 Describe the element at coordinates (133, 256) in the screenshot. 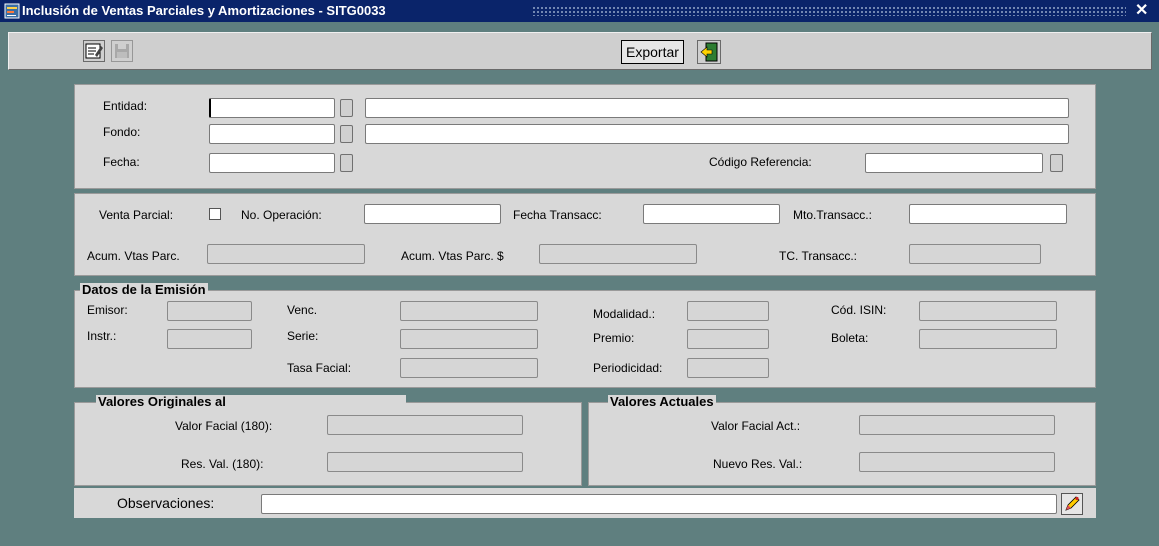

I see `acum-vtas-parc-label: Acum. Vtas Parc.` at that location.